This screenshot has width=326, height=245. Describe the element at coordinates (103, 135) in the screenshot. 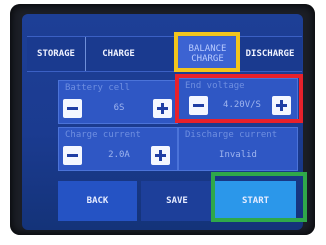

I see `charge-current-title: Charge current` at that location.